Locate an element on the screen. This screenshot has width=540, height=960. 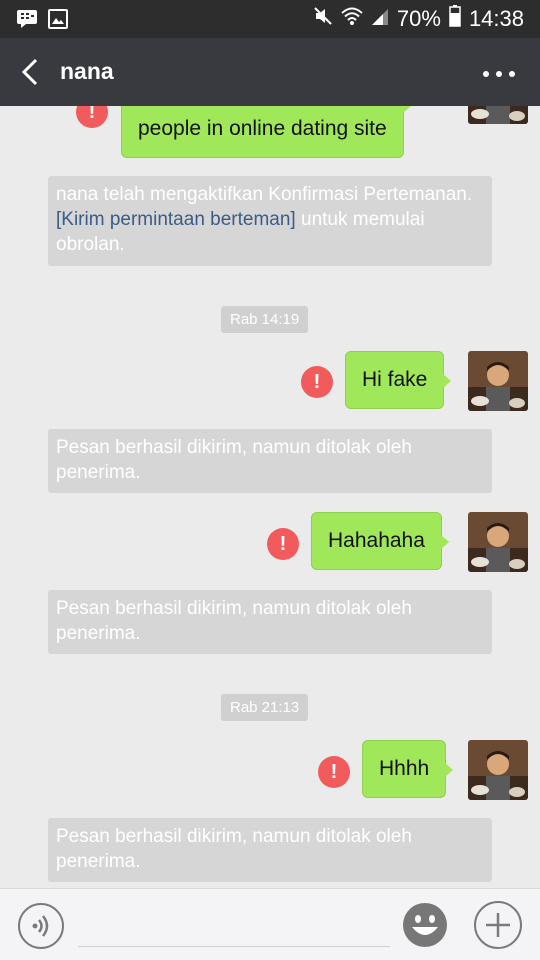
message-text: people in online dating site is located at coordinates (262, 128).